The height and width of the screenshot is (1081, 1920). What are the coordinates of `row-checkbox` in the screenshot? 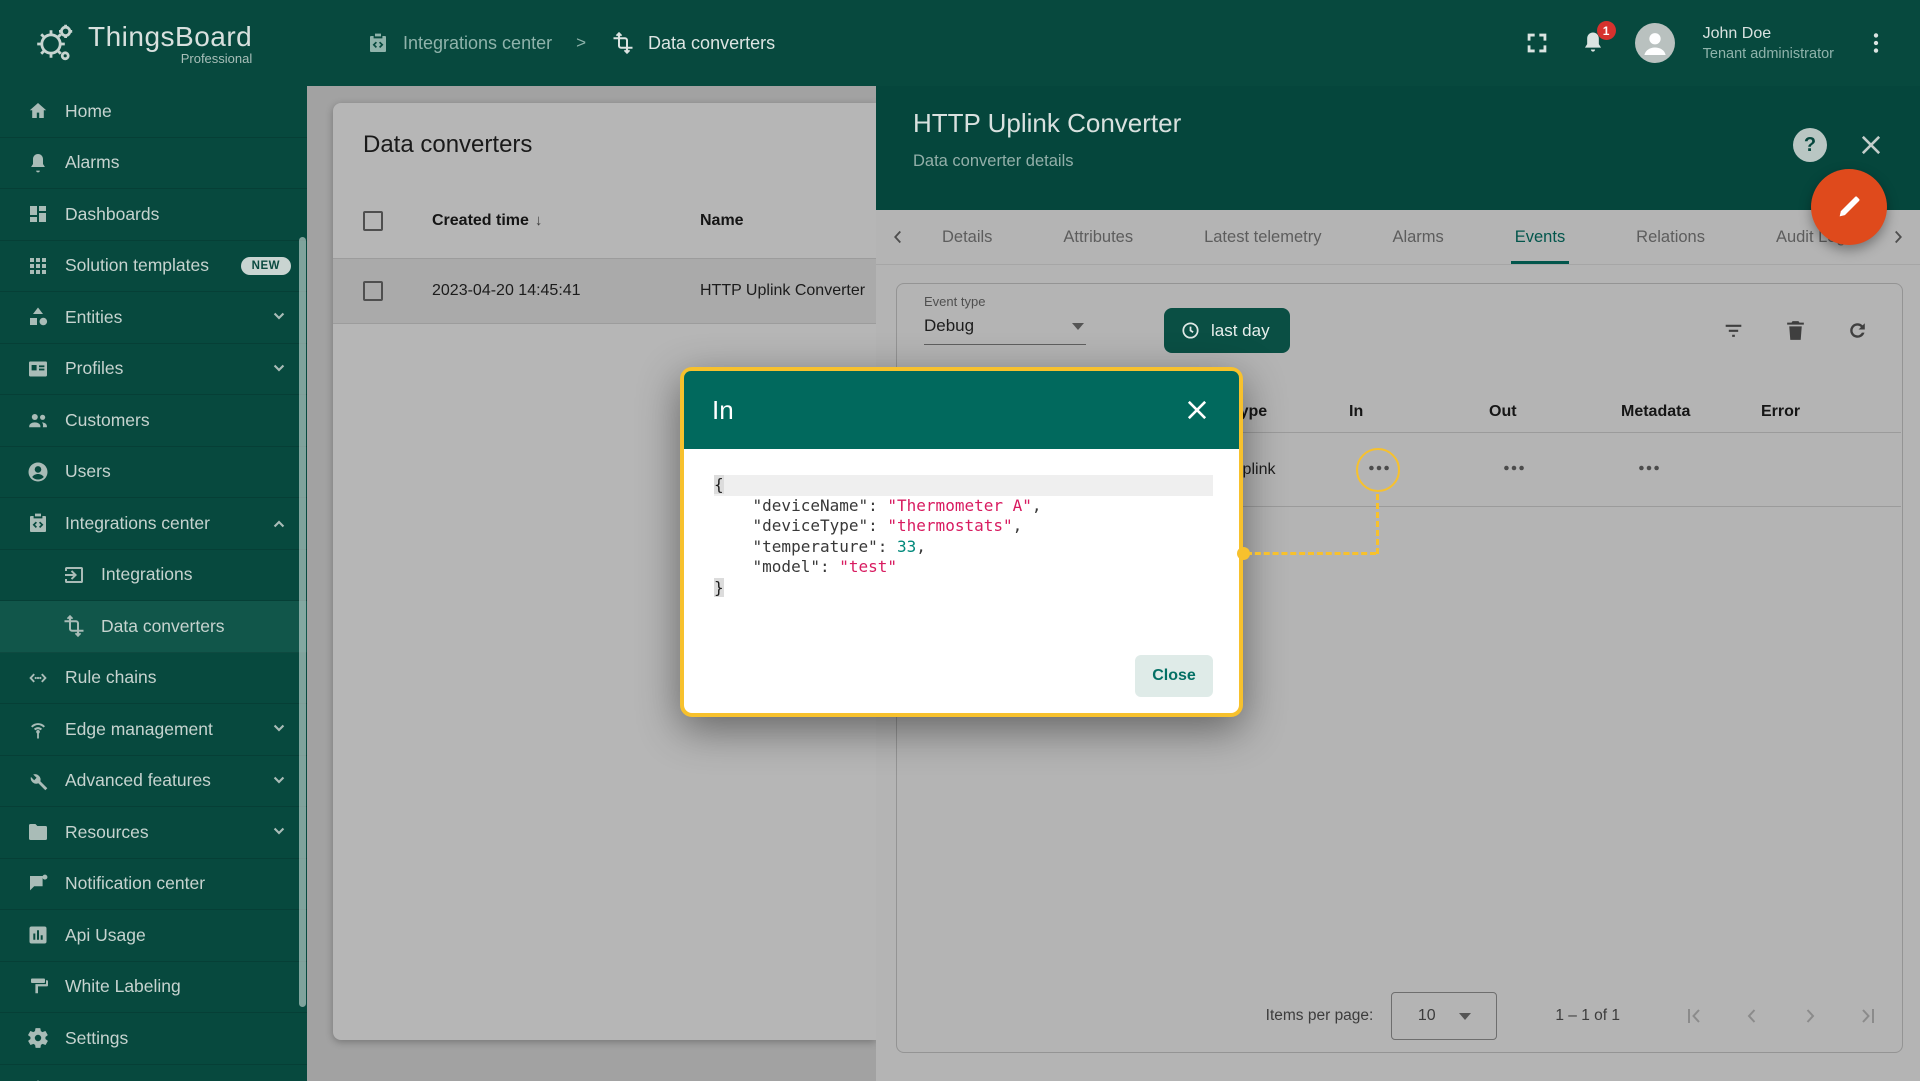 It's located at (373, 291).